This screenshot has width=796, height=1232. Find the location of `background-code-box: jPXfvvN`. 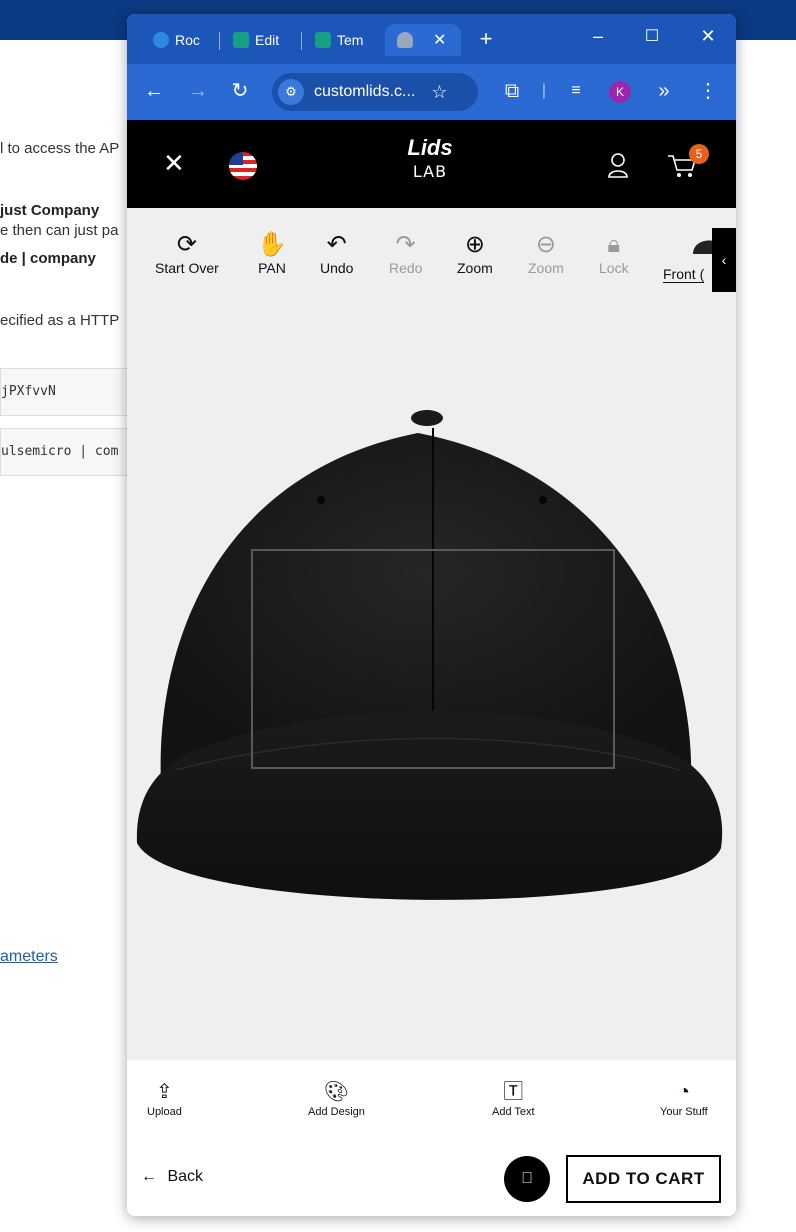

background-code-box: jPXfvvN is located at coordinates (71, 392).